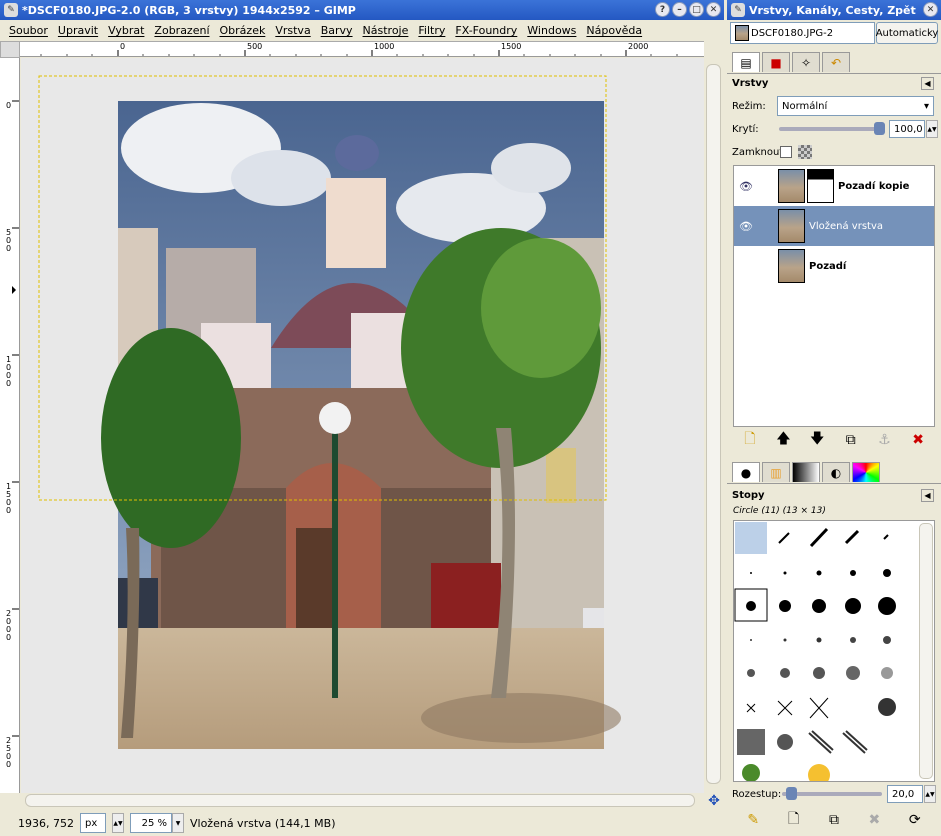 Image resolution: width=941 pixels, height=836 pixels. What do you see at coordinates (926, 651) in the screenshot?
I see `brush-grid-scrollbar` at bounding box center [926, 651].